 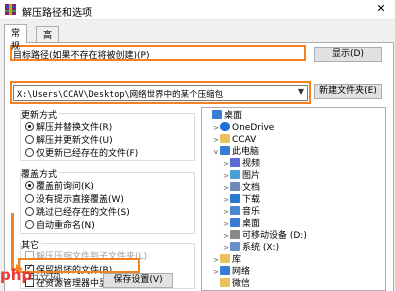 What do you see at coordinates (69, 139) in the screenshot?
I see `radio-extract-update: 解压并更新文件(U)` at bounding box center [69, 139].